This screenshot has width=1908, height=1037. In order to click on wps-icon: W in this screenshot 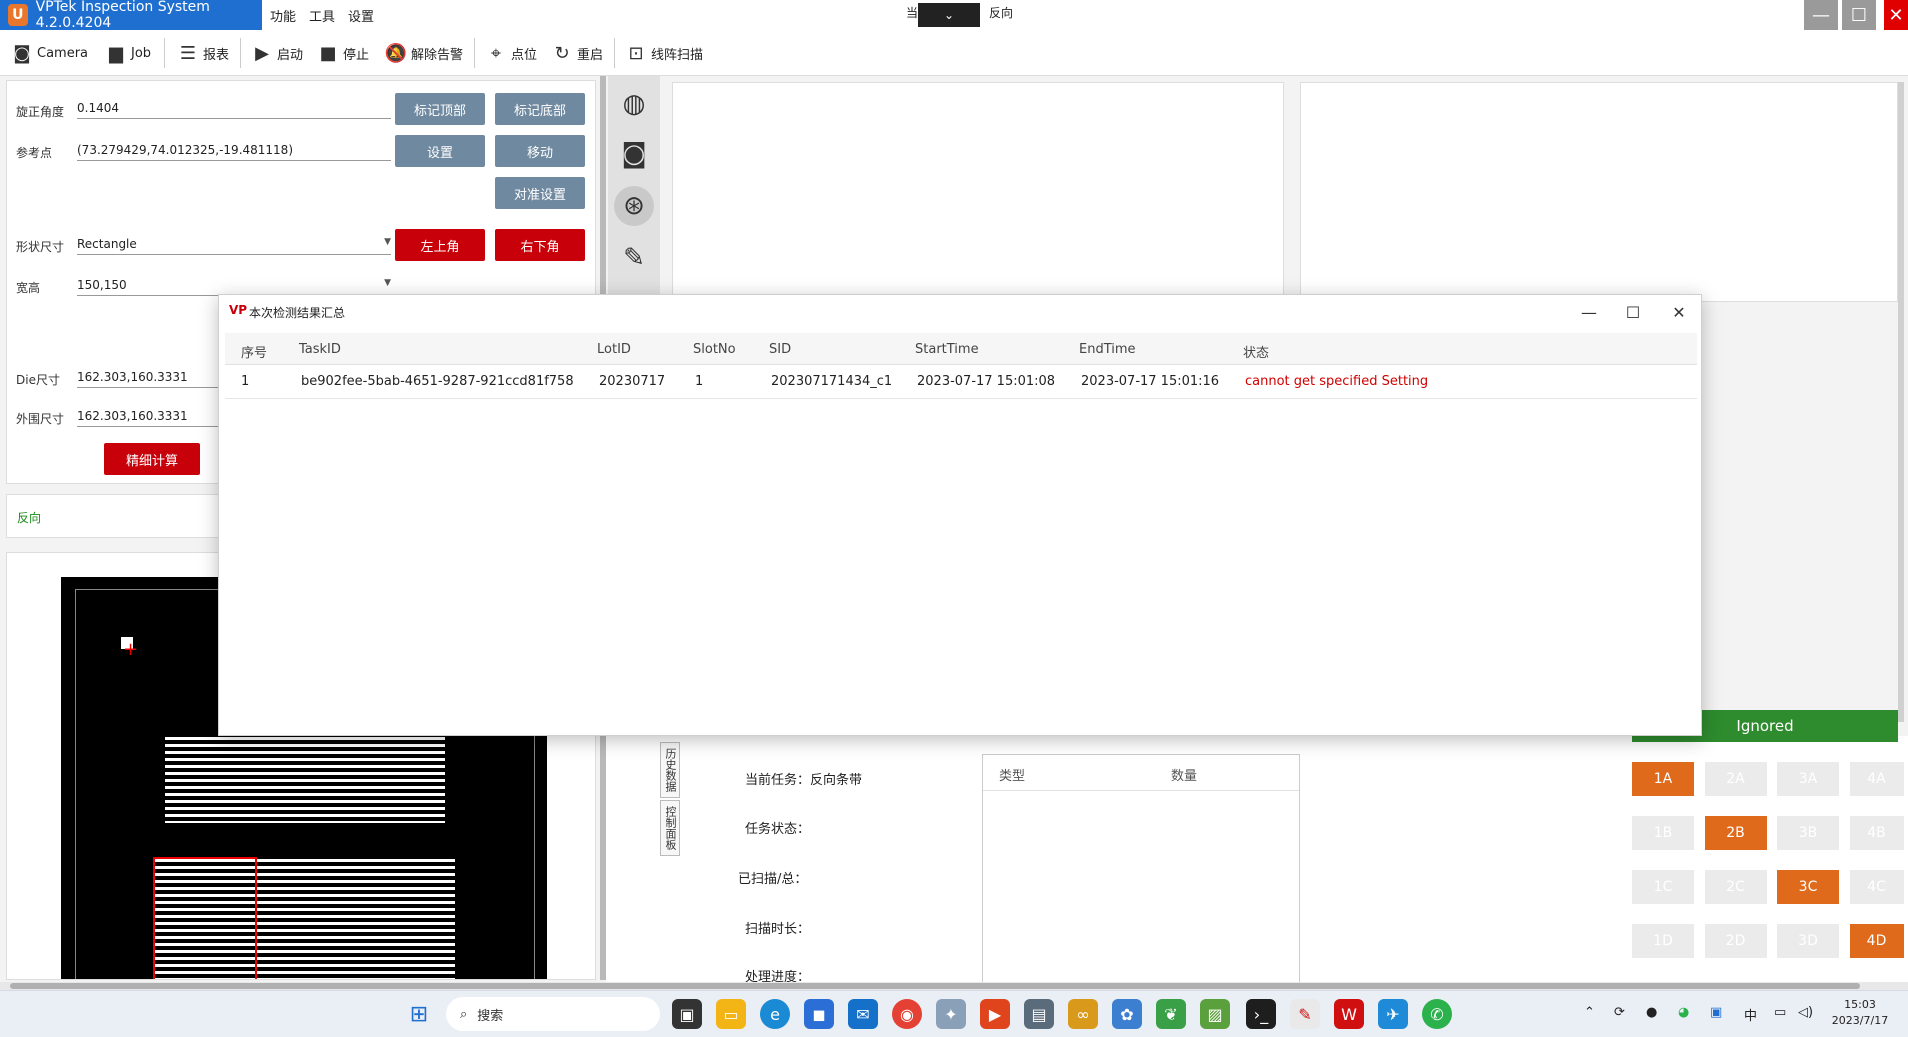, I will do `click(1349, 1014)`.